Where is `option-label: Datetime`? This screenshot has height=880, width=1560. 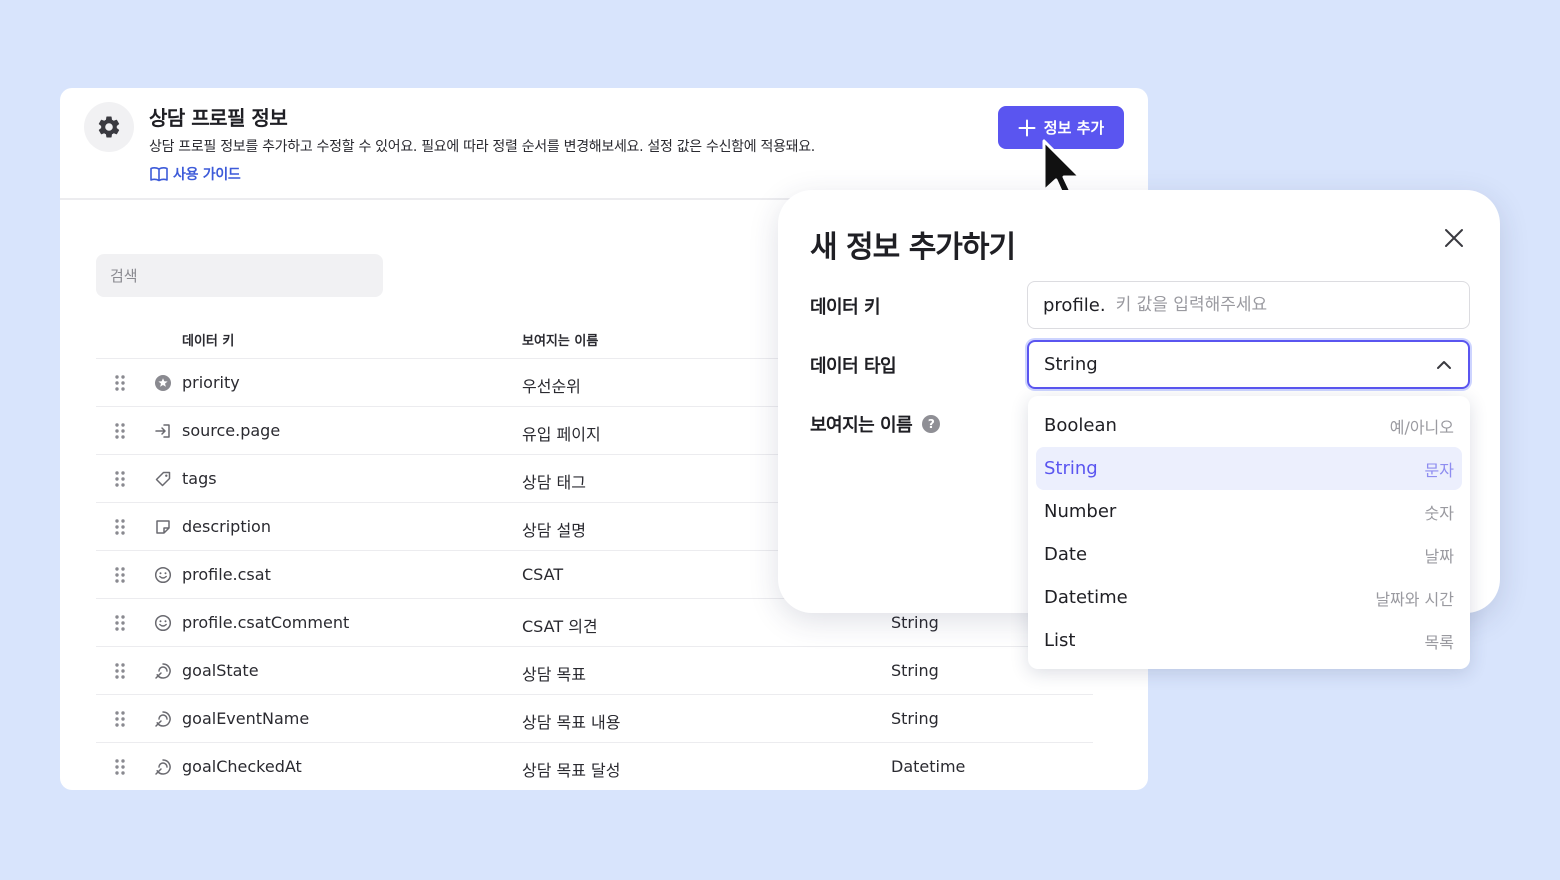
option-label: Datetime is located at coordinates (1086, 597).